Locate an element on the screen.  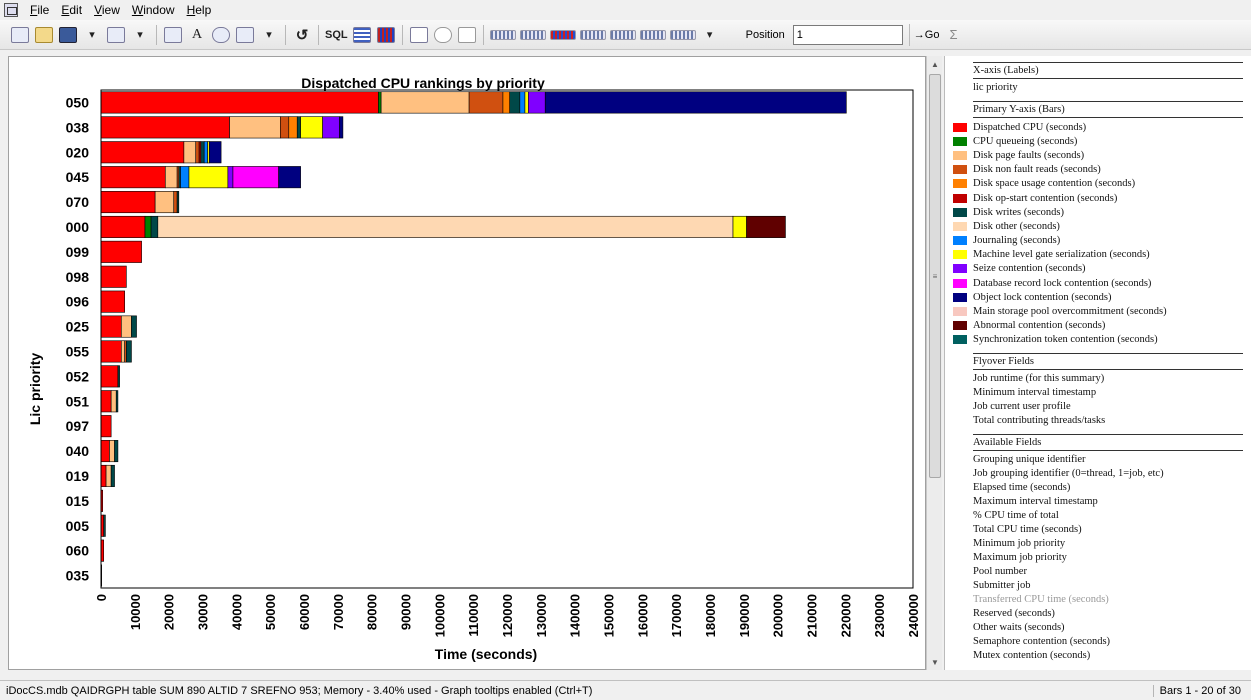
field-item: Job current user profile is located at coordinates (1112, 407).